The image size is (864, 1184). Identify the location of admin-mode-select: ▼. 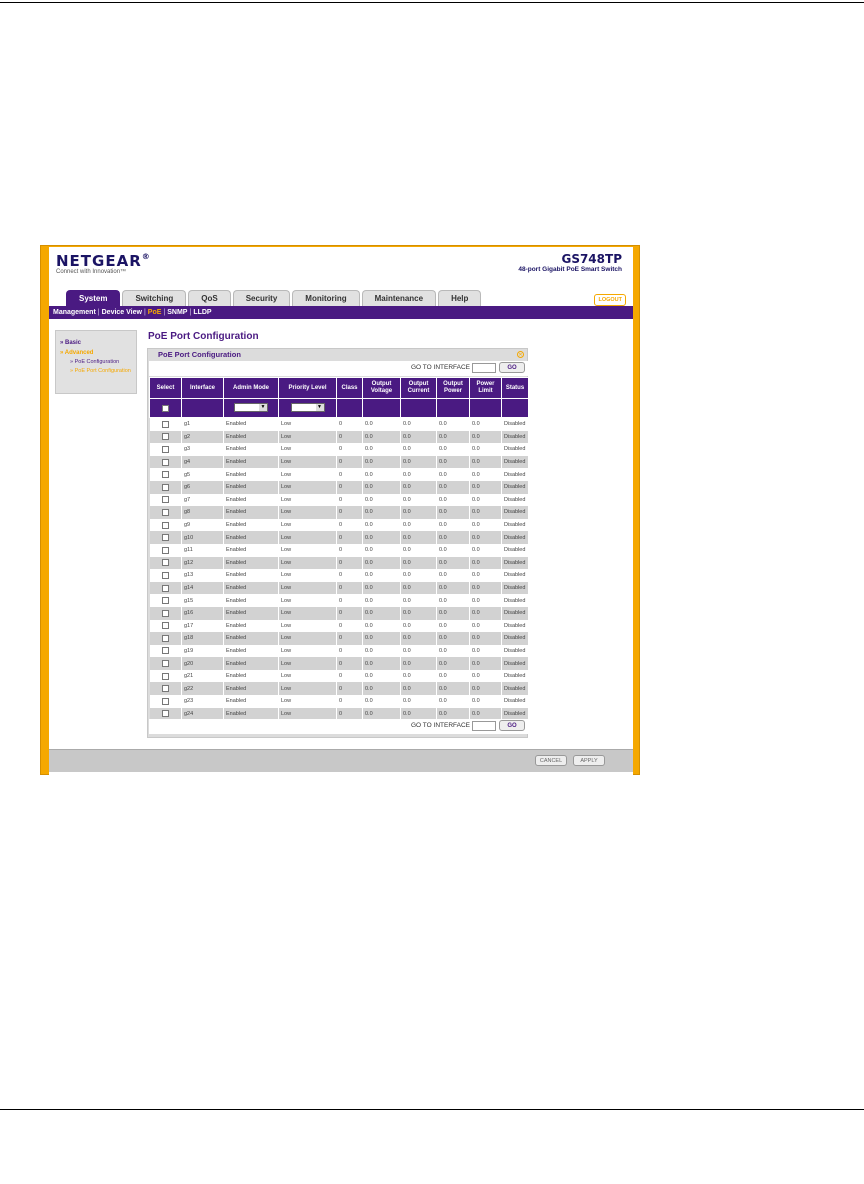
(251, 408).